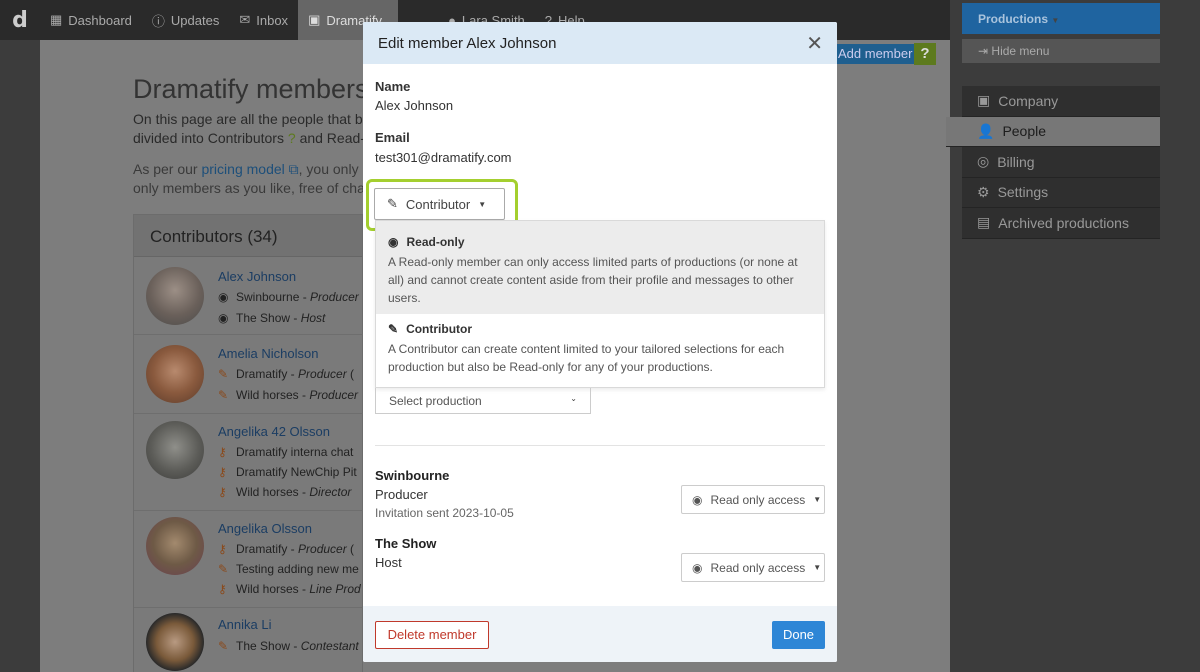 The width and height of the screenshot is (1200, 672). What do you see at coordinates (1061, 162) in the screenshot?
I see `sidebar-item-billing: ◎ Billing` at bounding box center [1061, 162].